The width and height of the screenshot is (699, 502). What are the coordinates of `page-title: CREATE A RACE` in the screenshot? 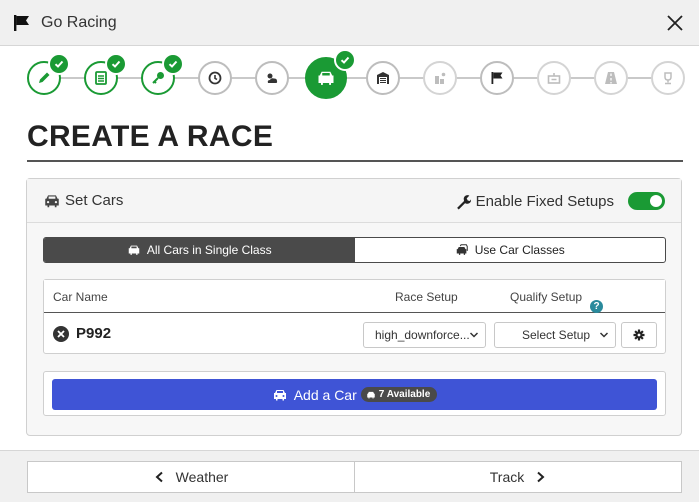 It's located at (150, 136).